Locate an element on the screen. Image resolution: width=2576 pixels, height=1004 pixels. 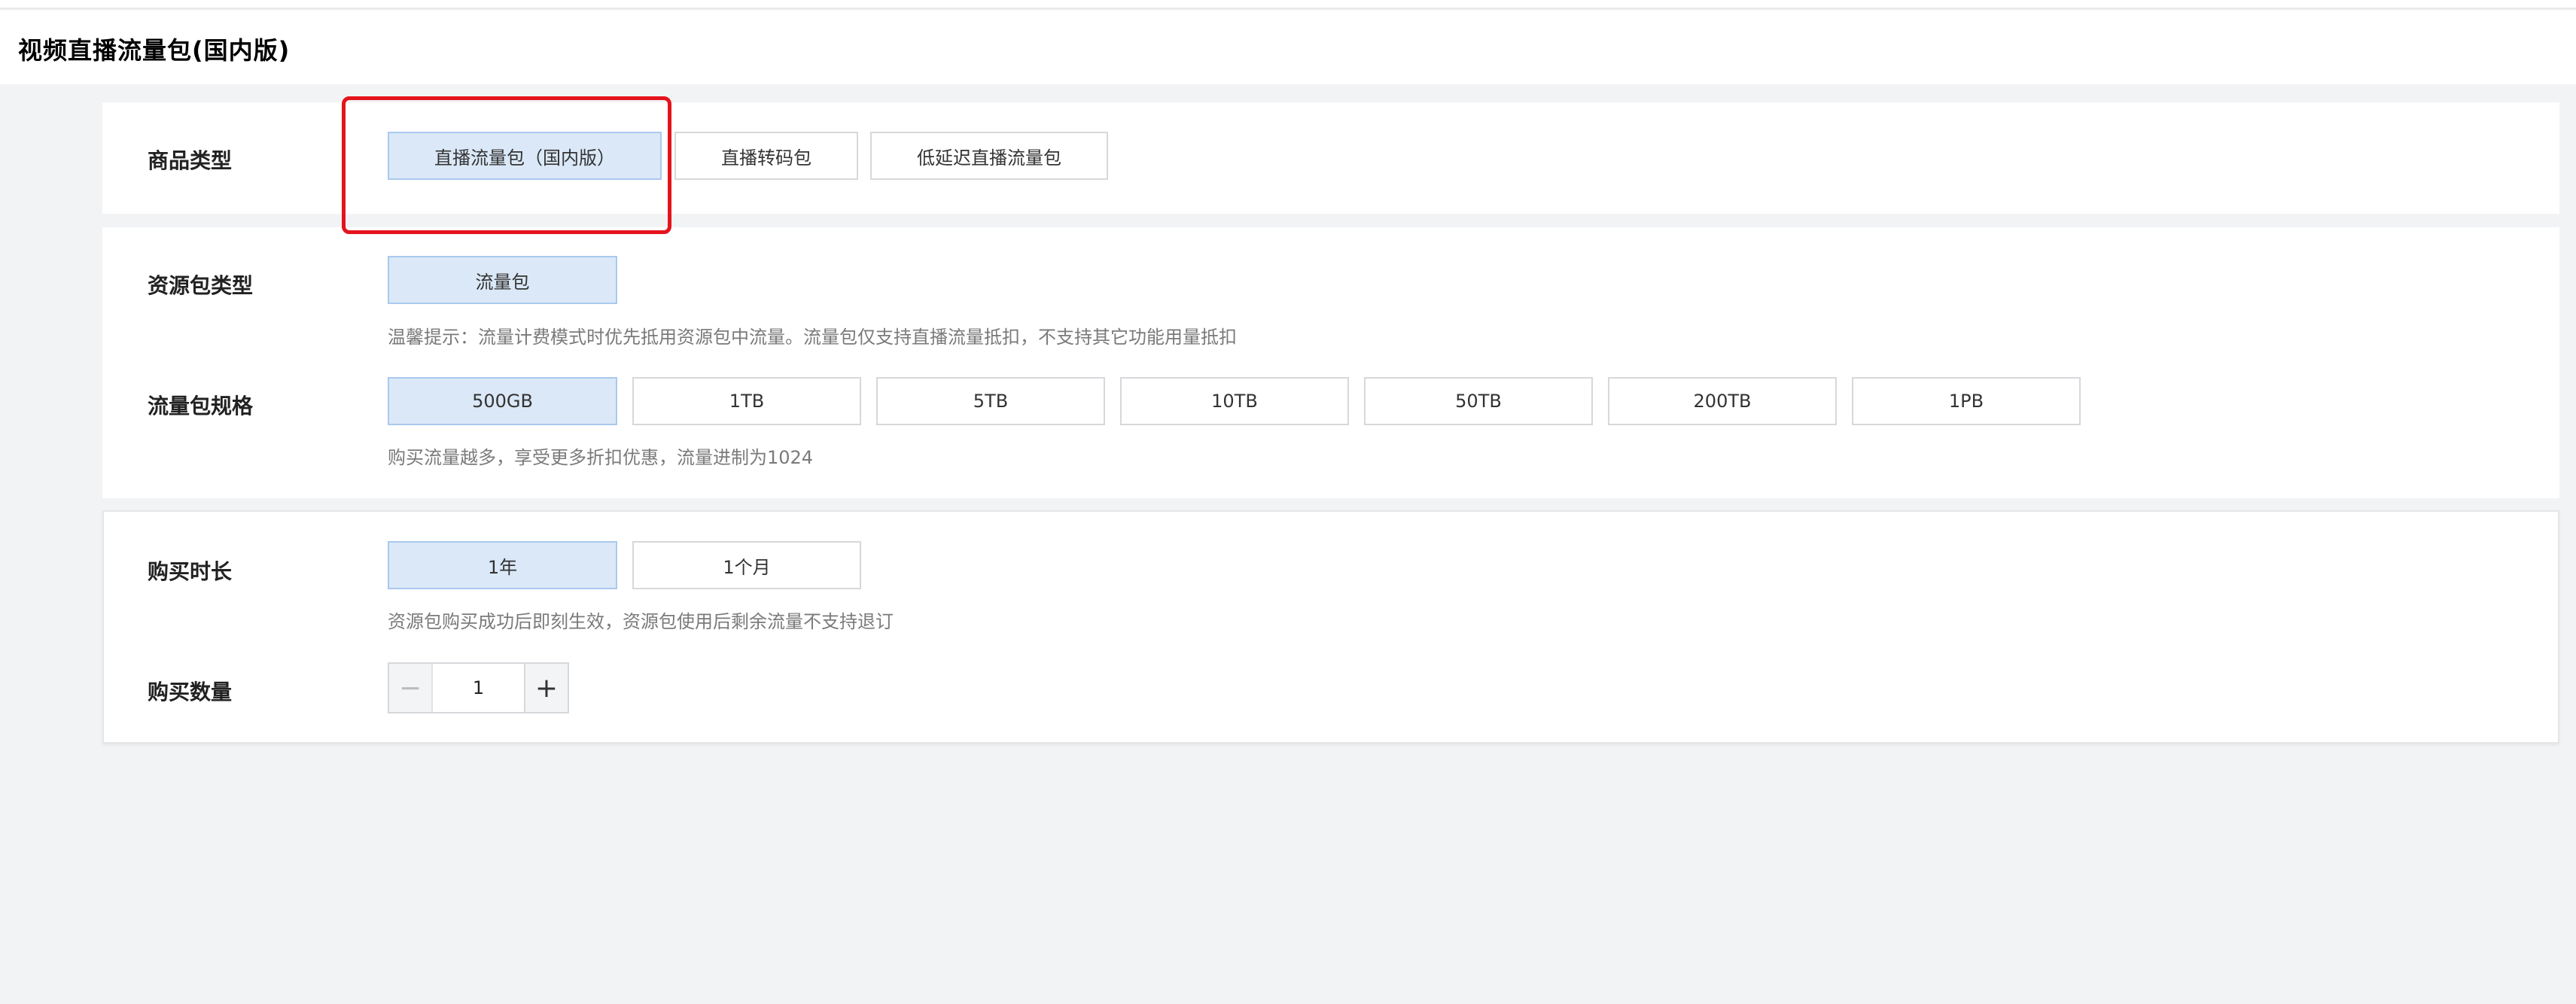
option-spec-1pb: 1PB is located at coordinates (1967, 401).